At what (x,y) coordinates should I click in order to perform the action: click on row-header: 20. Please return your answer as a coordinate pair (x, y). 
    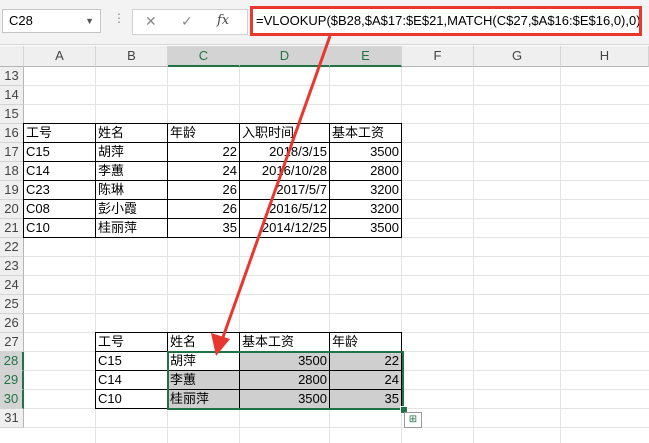
    Looking at the image, I should click on (12, 209).